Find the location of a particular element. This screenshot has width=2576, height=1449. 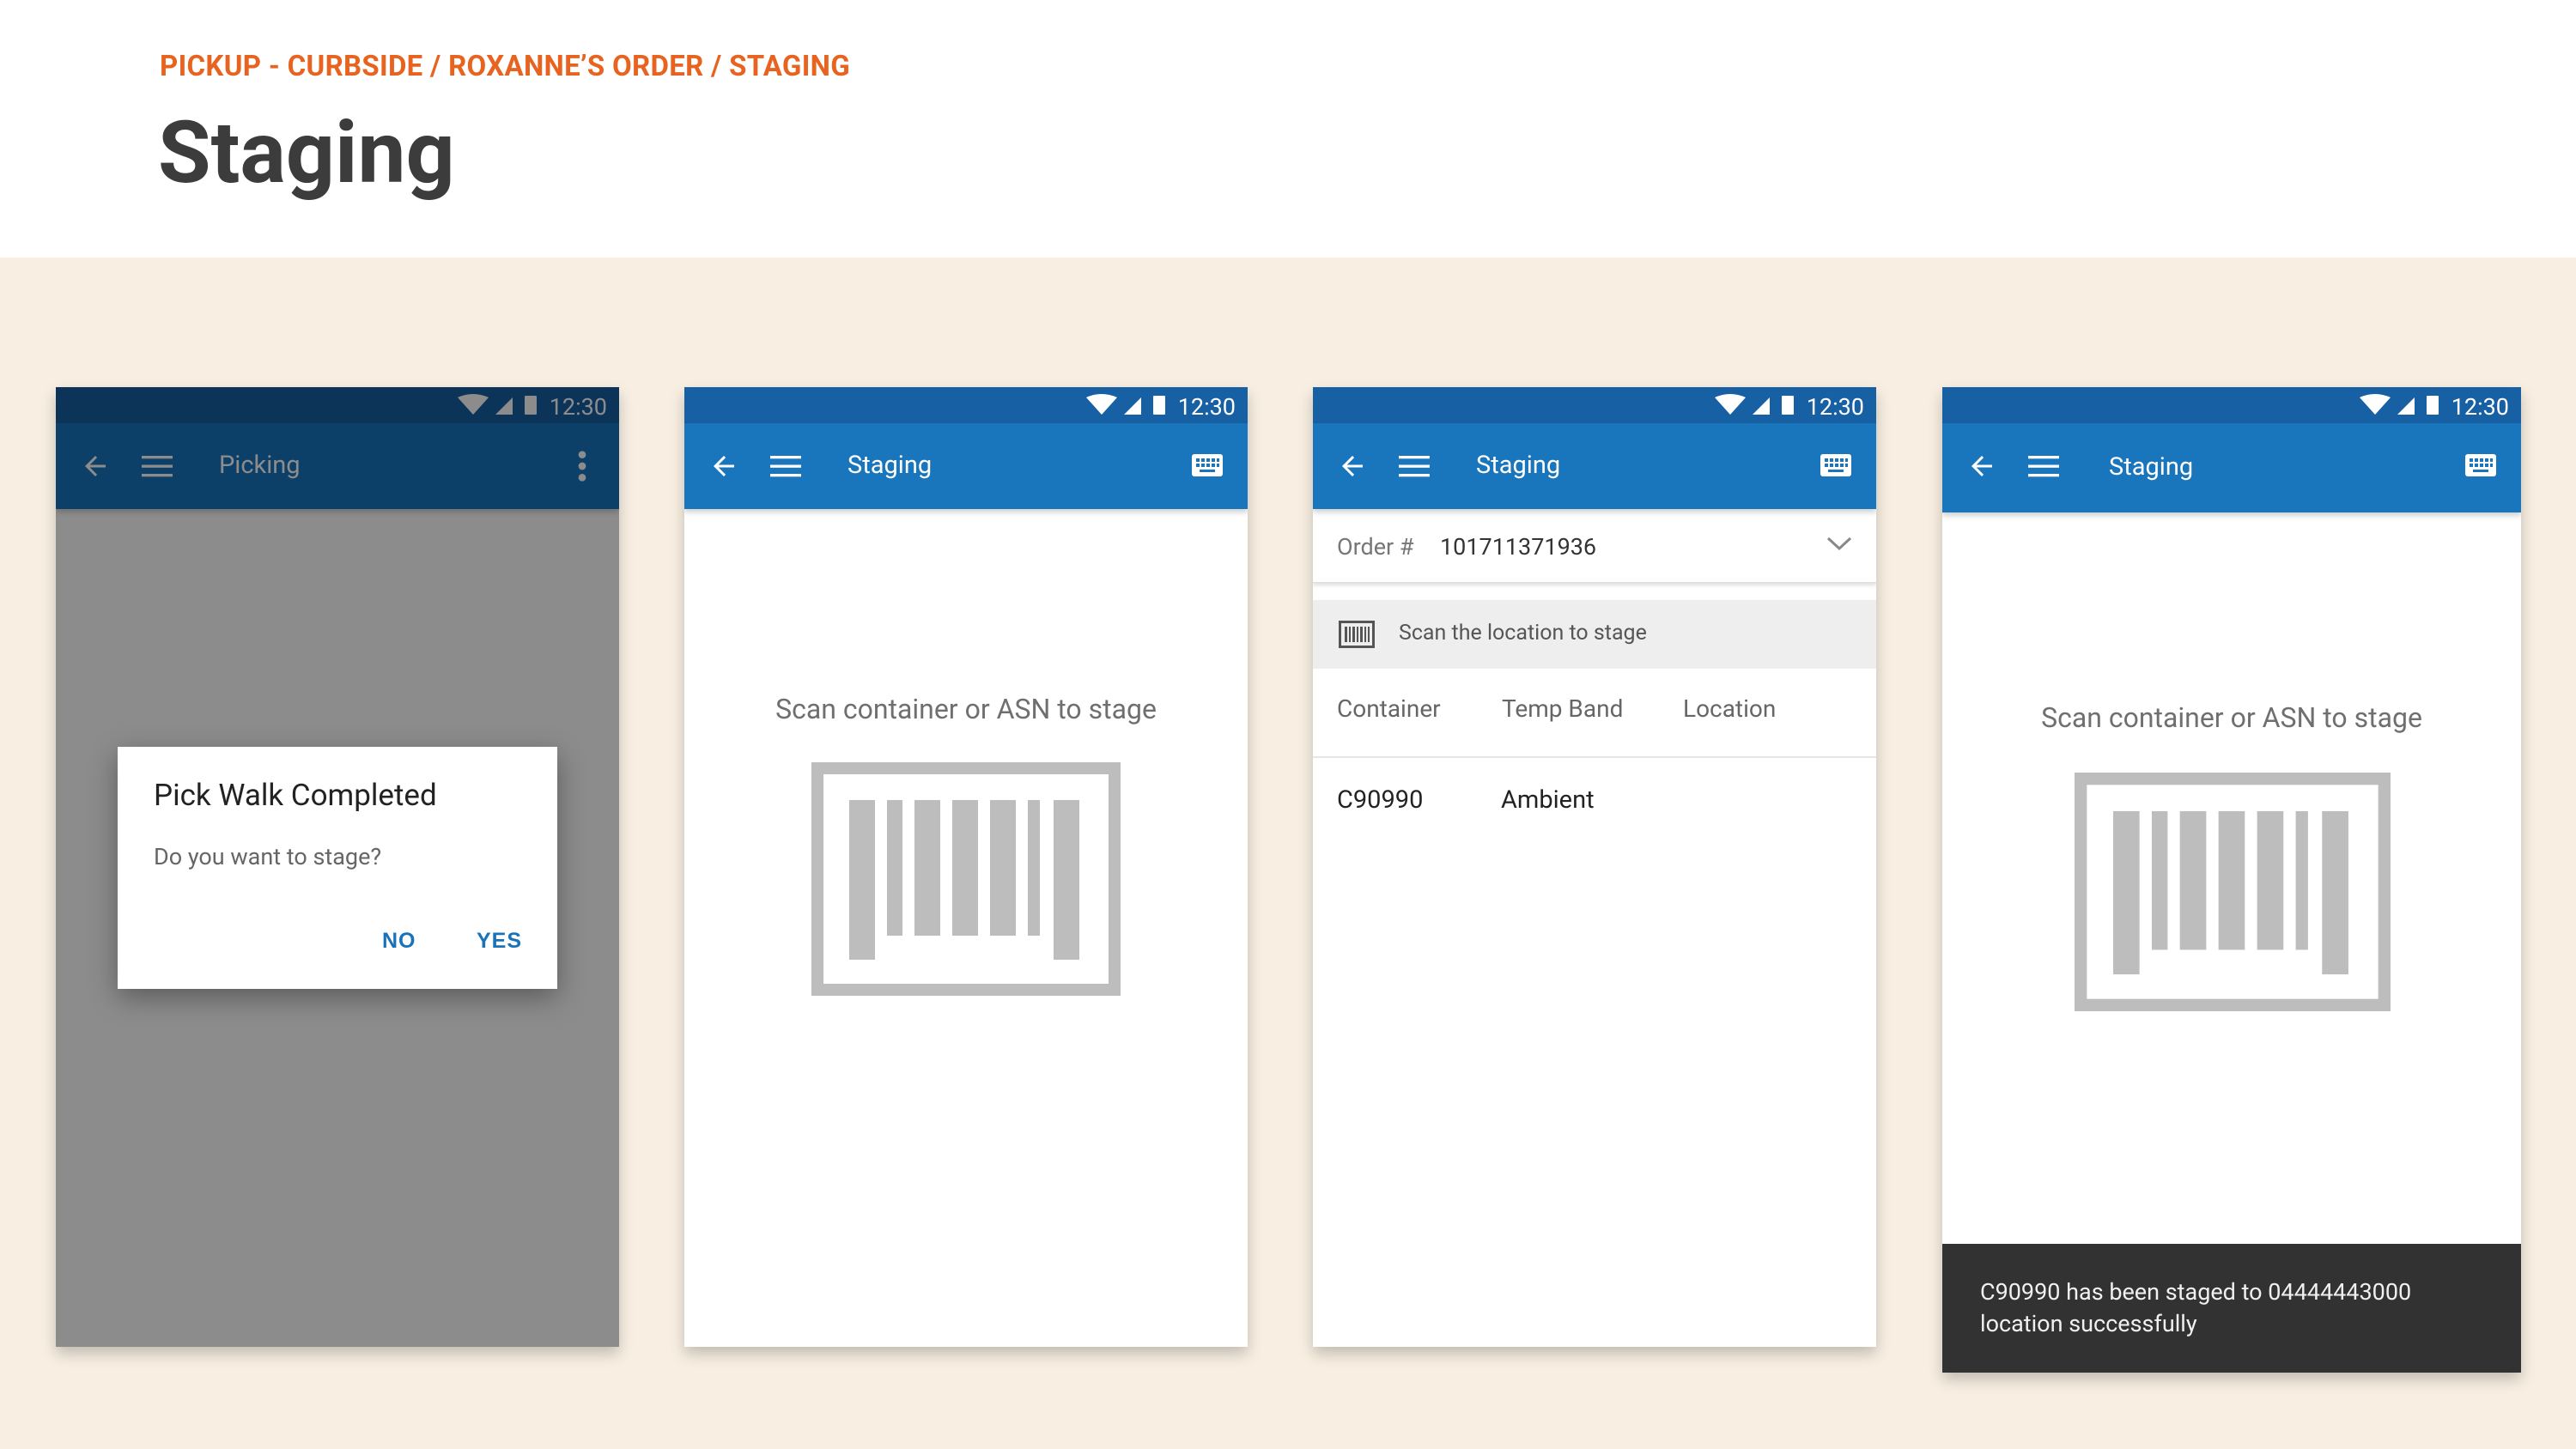

table-divider is located at coordinates (1594, 757).